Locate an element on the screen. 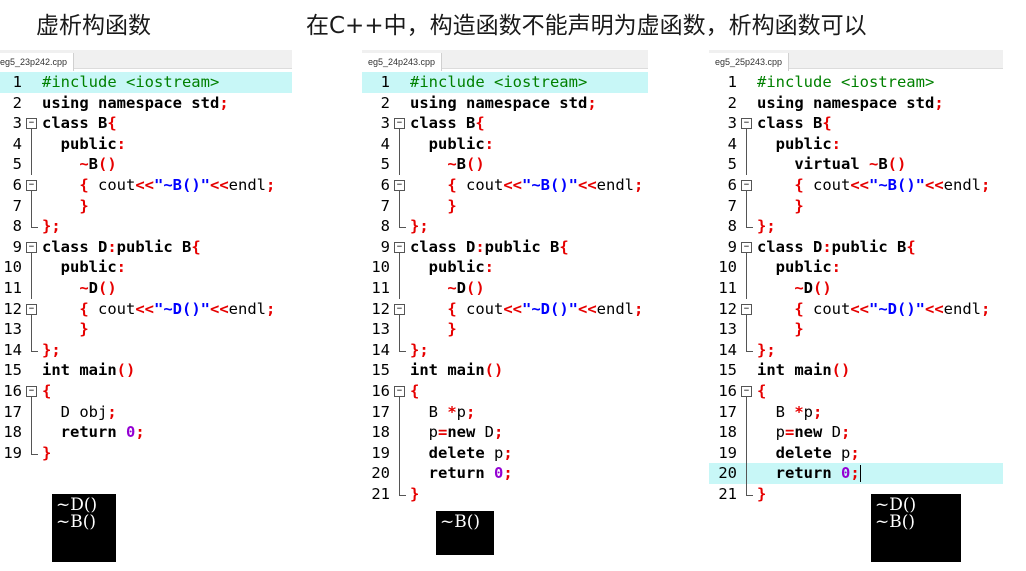  code-line: 18 return 0; is located at coordinates (146, 432).